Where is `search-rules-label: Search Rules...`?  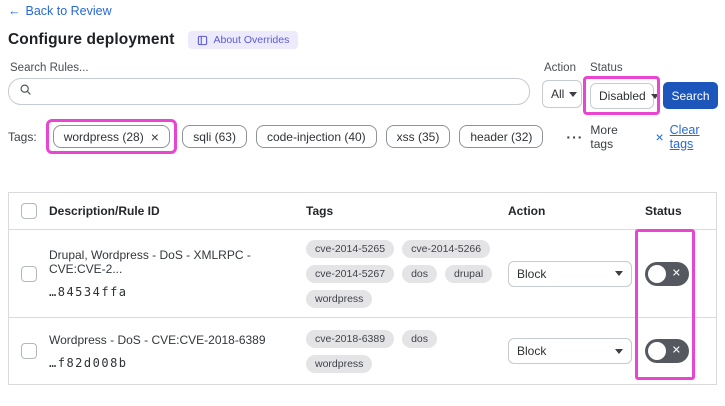
search-rules-label: Search Rules... is located at coordinates (49, 68).